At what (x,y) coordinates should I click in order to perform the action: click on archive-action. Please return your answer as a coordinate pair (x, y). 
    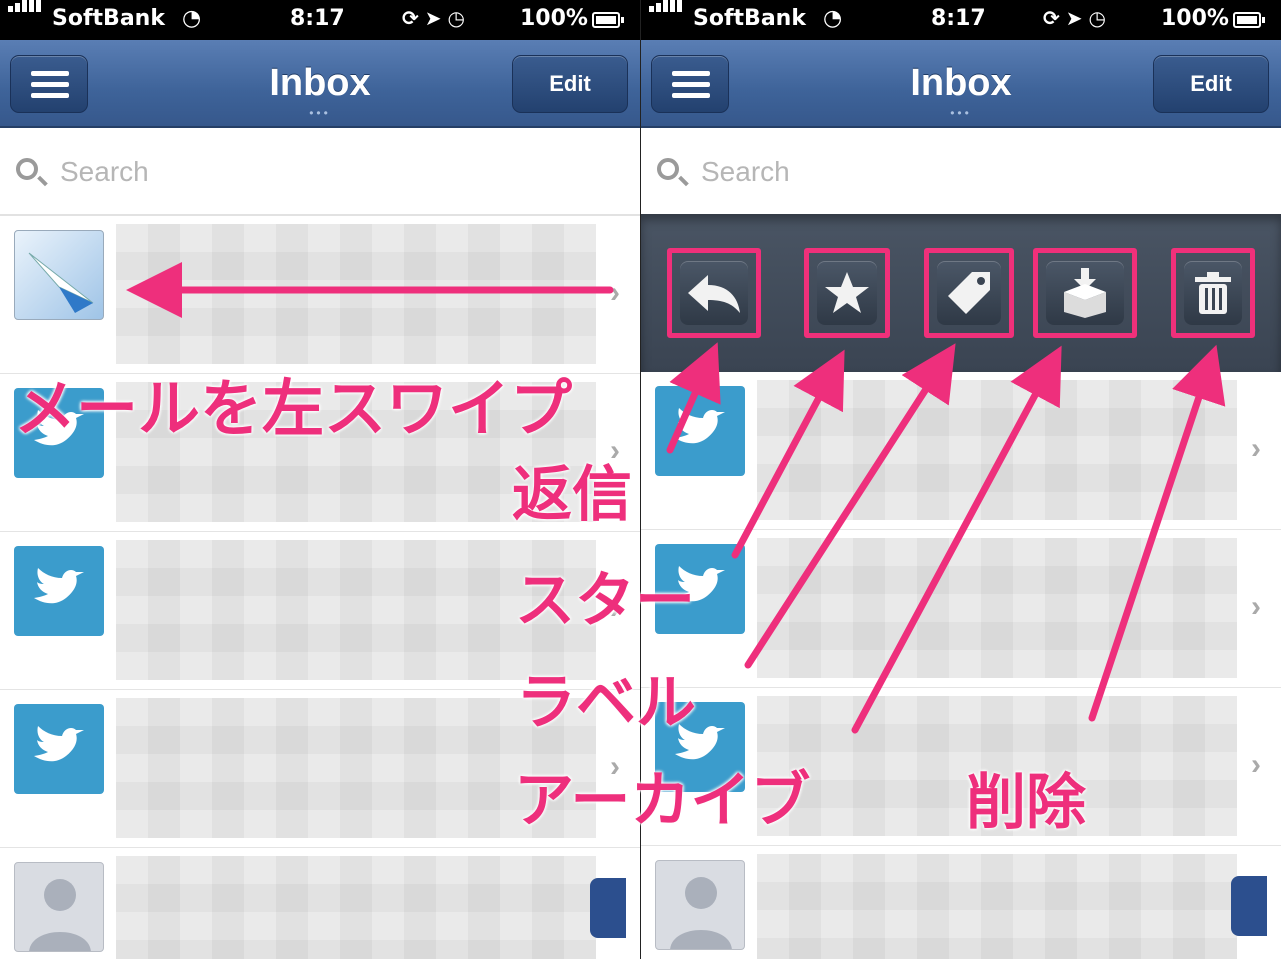
    Looking at the image, I should click on (1085, 293).